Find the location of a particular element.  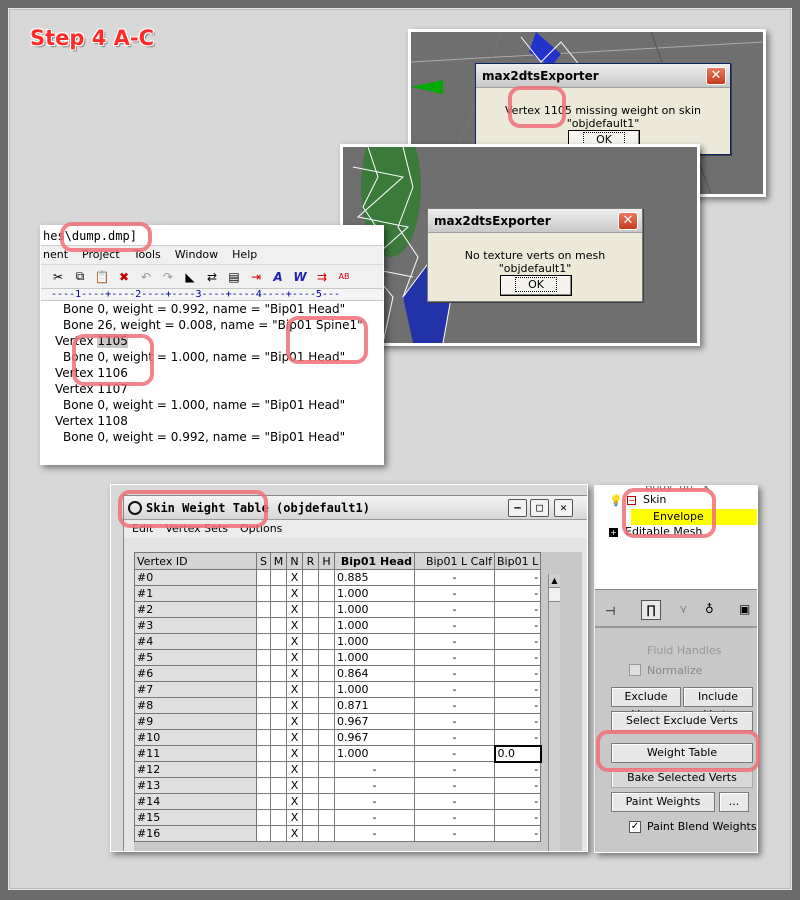

weight-cell: 0.864 is located at coordinates (374, 673).